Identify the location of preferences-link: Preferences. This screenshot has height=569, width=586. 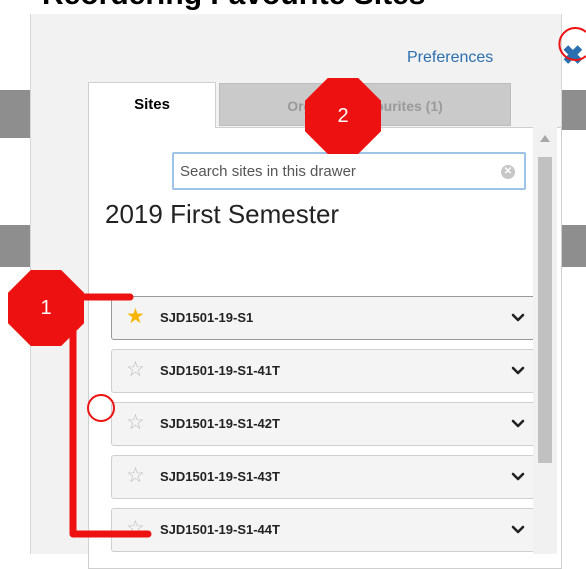
(450, 58).